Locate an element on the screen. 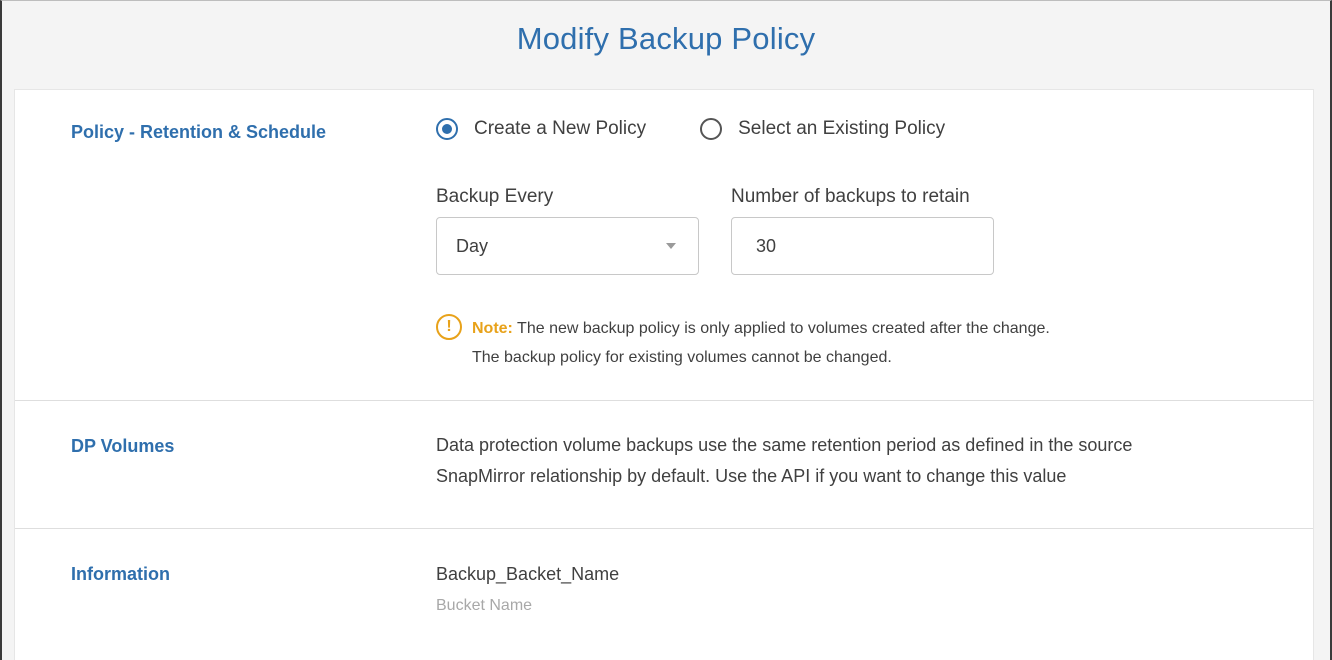 The height and width of the screenshot is (660, 1332). create-new-policy-radio: Create a New Policy is located at coordinates (541, 129).